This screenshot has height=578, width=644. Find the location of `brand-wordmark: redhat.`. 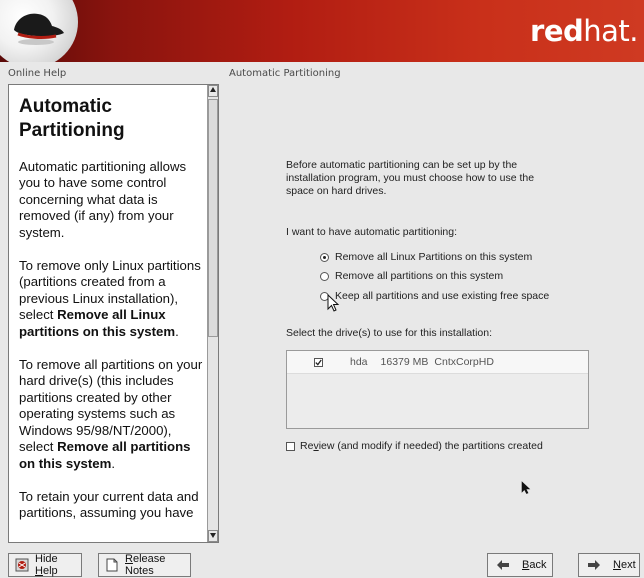

brand-wordmark: redhat. is located at coordinates (584, 31).